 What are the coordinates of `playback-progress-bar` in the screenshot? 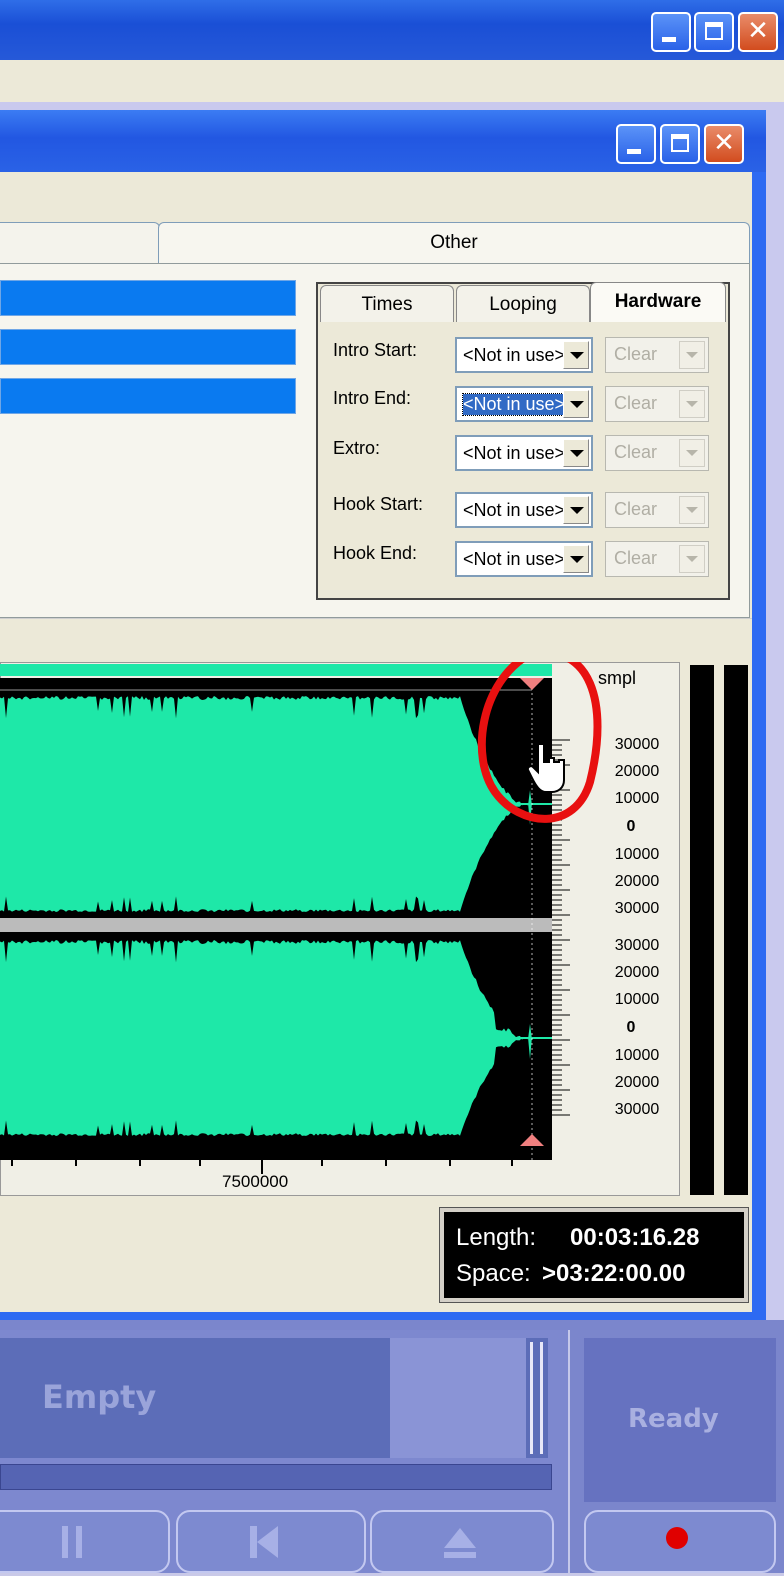 It's located at (276, 1477).